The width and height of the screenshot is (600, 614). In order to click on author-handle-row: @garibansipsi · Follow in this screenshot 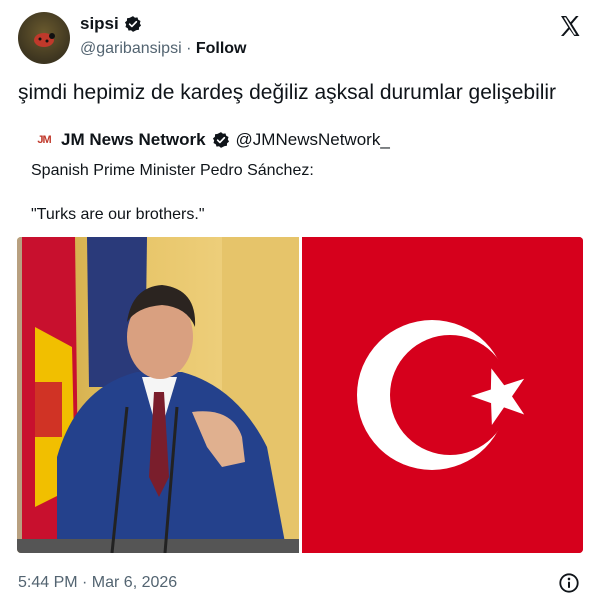, I will do `click(163, 49)`.